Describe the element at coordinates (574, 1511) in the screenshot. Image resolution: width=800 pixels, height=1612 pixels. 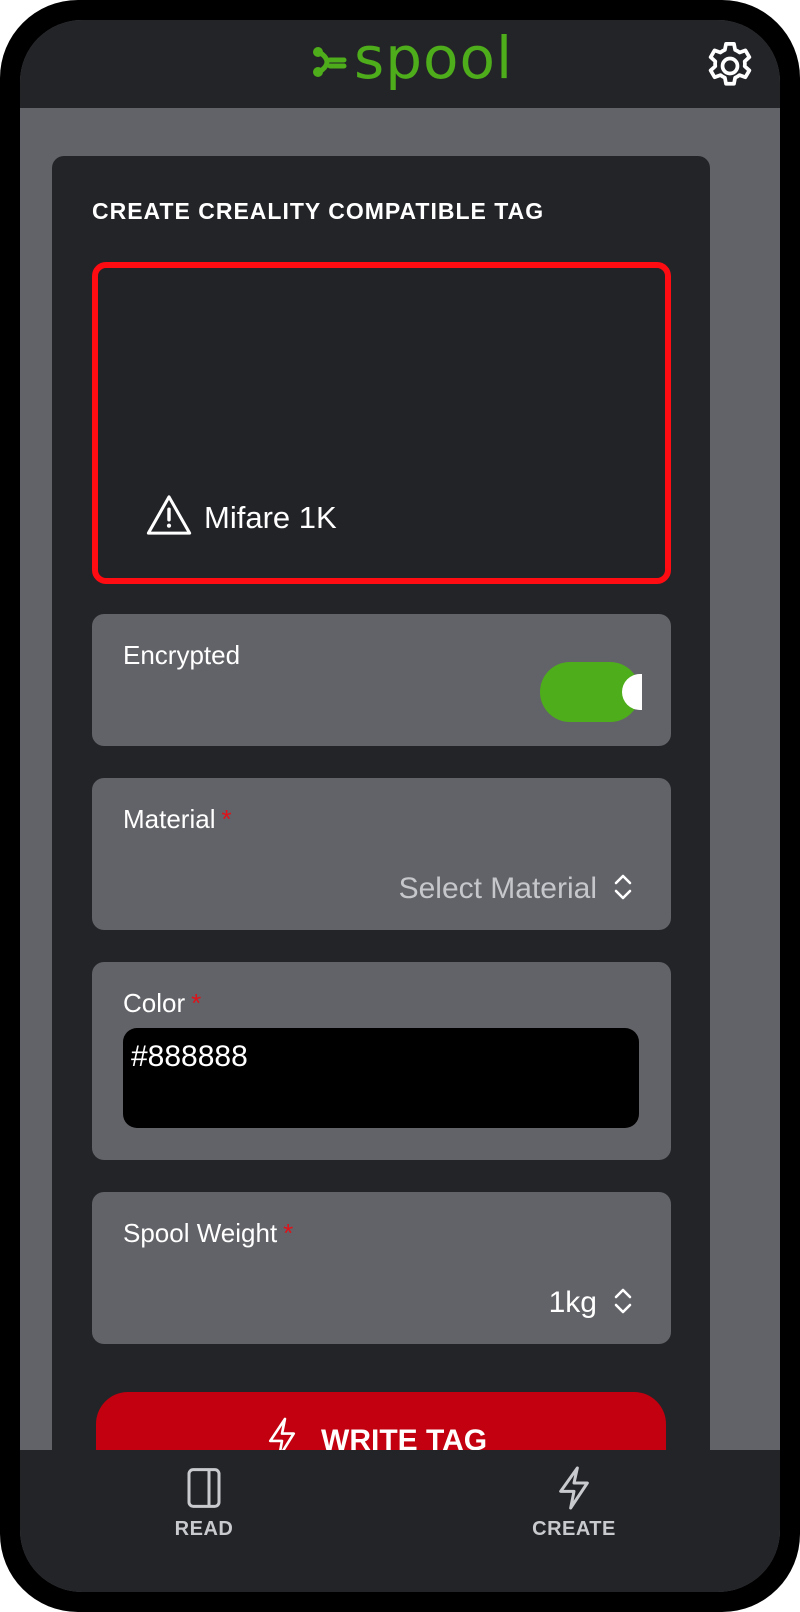
I see `nav-create: CREATE` at that location.